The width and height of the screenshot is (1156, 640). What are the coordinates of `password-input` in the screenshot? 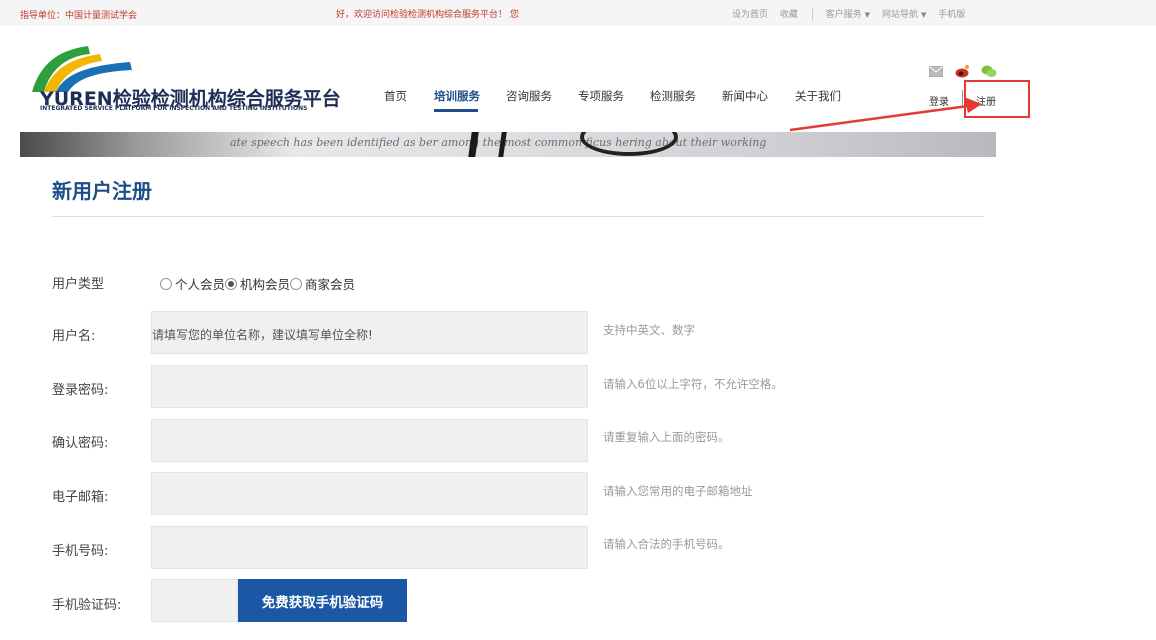 It's located at (369, 386).